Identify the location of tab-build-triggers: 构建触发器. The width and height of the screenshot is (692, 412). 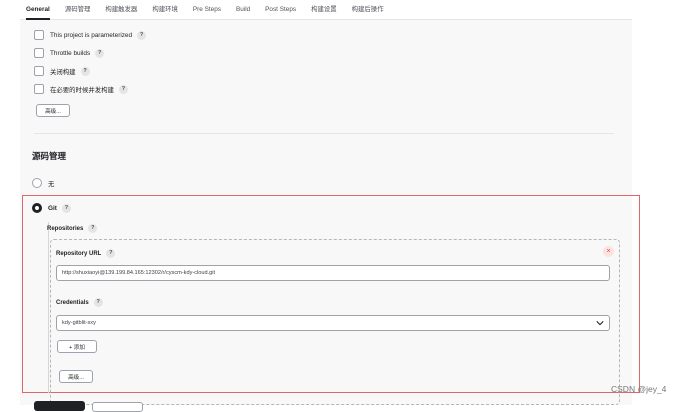
(121, 10).